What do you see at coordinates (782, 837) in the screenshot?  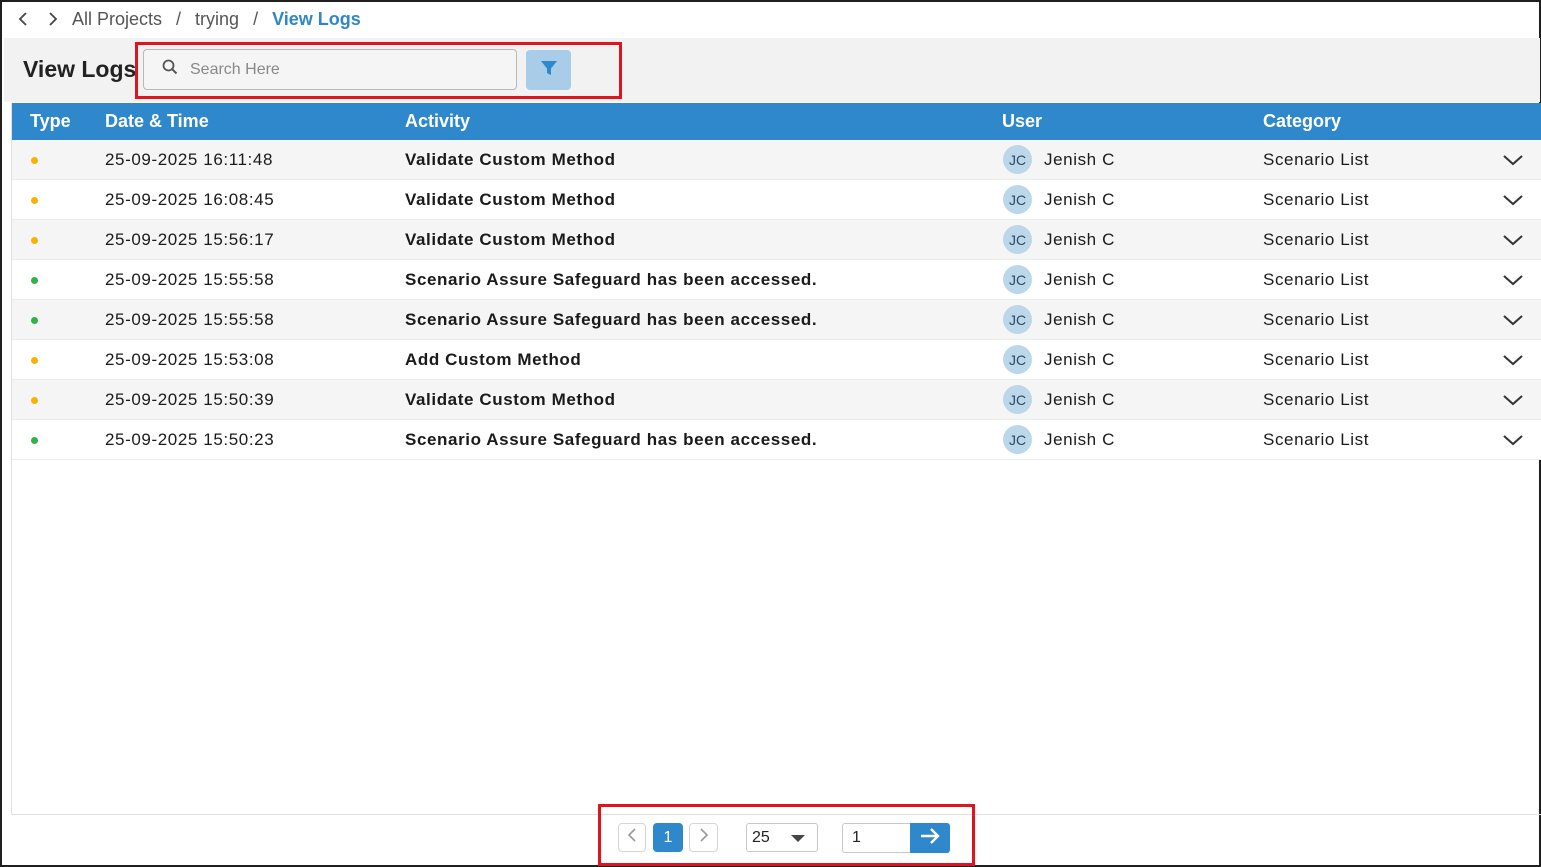 I see `page-size-select: 25` at bounding box center [782, 837].